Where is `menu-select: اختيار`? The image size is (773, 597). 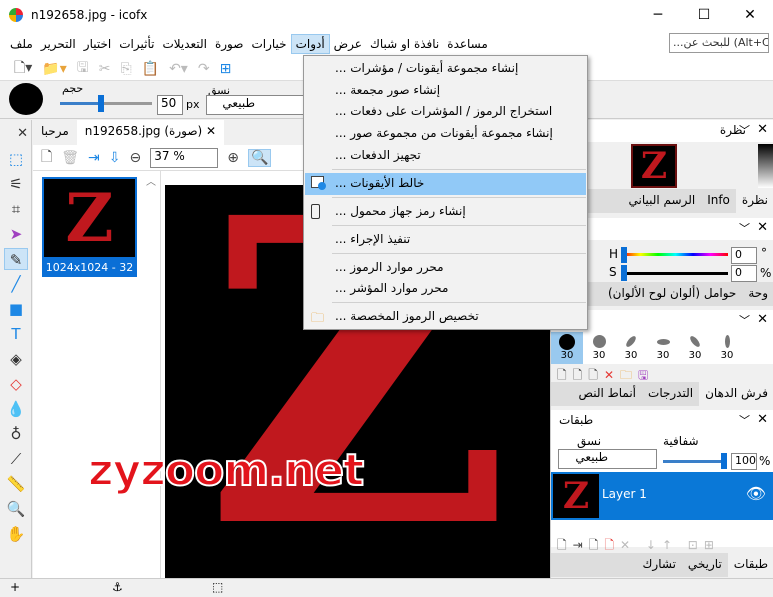 menu-select: اختيار is located at coordinates (97, 44).